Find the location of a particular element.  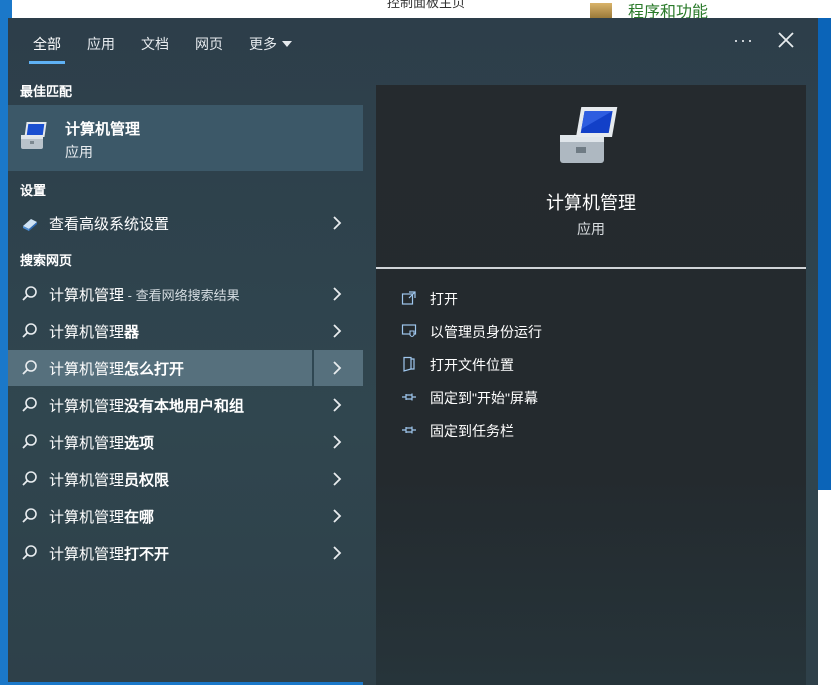

action-pin-to-taskbar: 固定到任务栏 is located at coordinates (591, 430).